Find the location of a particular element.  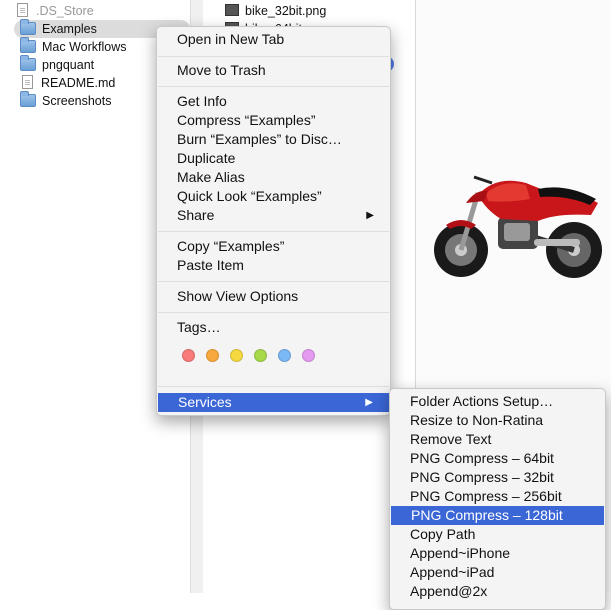

menu-item-get-info: Get Info is located at coordinates (277, 101).